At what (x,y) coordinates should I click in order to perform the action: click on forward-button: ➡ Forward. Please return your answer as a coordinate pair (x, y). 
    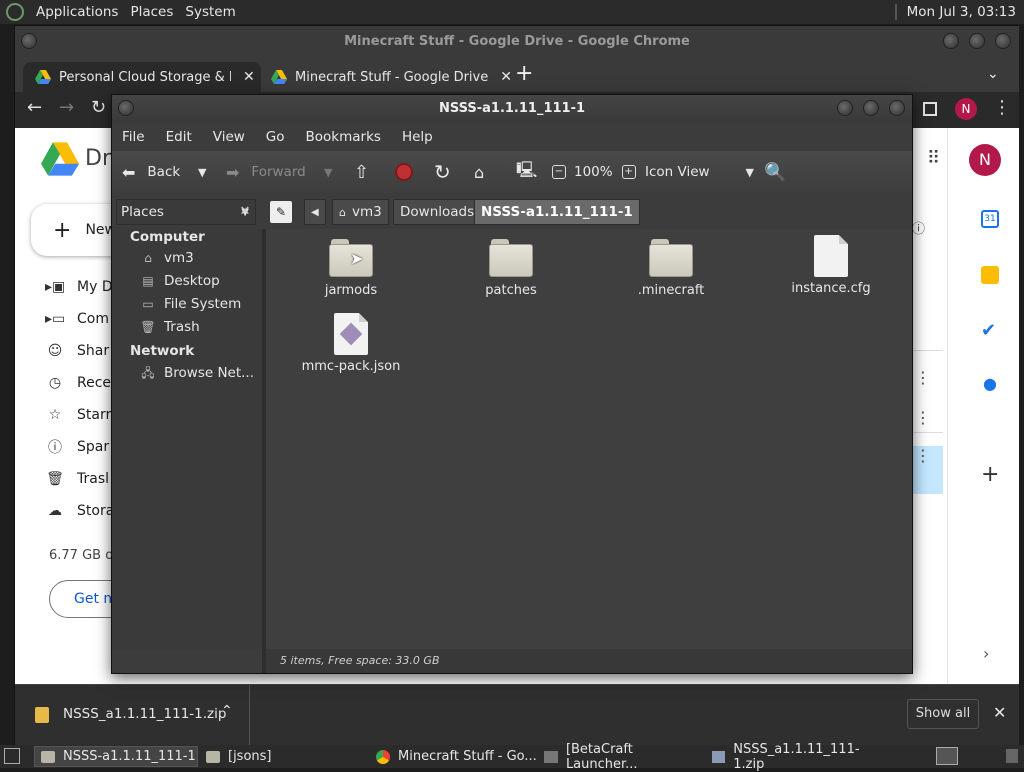
    Looking at the image, I should click on (266, 172).